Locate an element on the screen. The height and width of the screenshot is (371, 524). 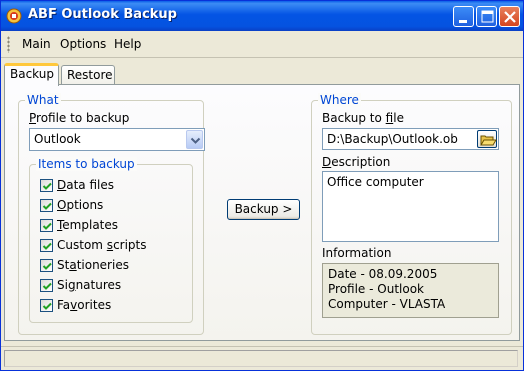
menu-grip is located at coordinates (8, 44).